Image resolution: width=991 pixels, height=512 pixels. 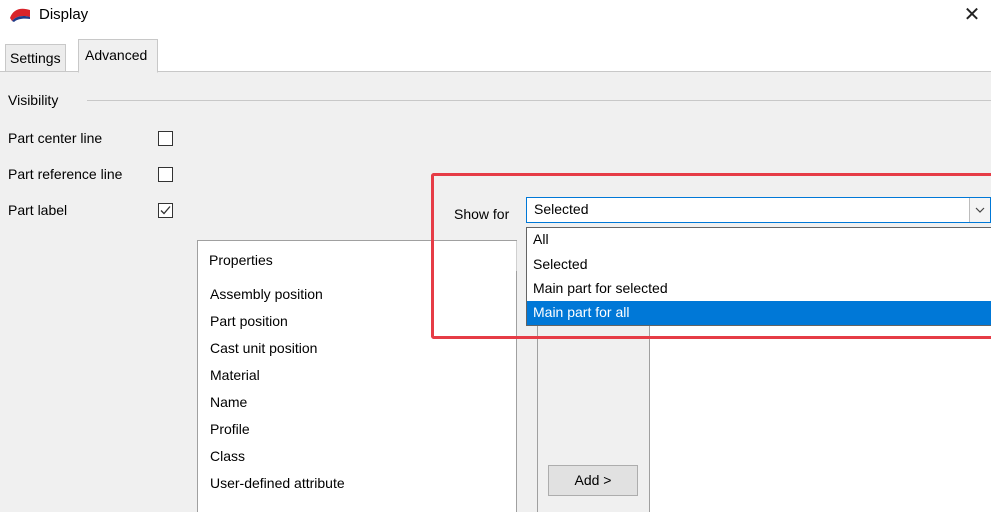 What do you see at coordinates (165, 138) in the screenshot?
I see `part-center-line-checkbox` at bounding box center [165, 138].